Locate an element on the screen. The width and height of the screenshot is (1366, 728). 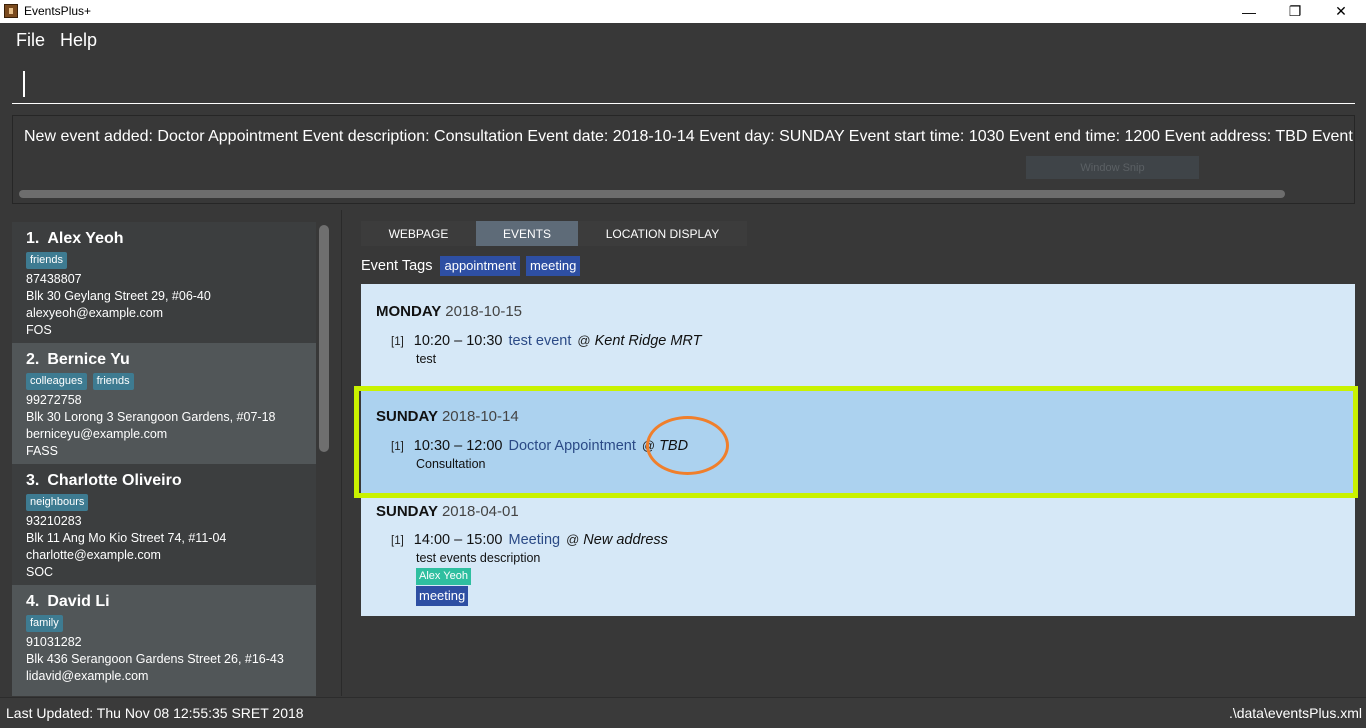
result-horizontal-scrollbar is located at coordinates (652, 194).